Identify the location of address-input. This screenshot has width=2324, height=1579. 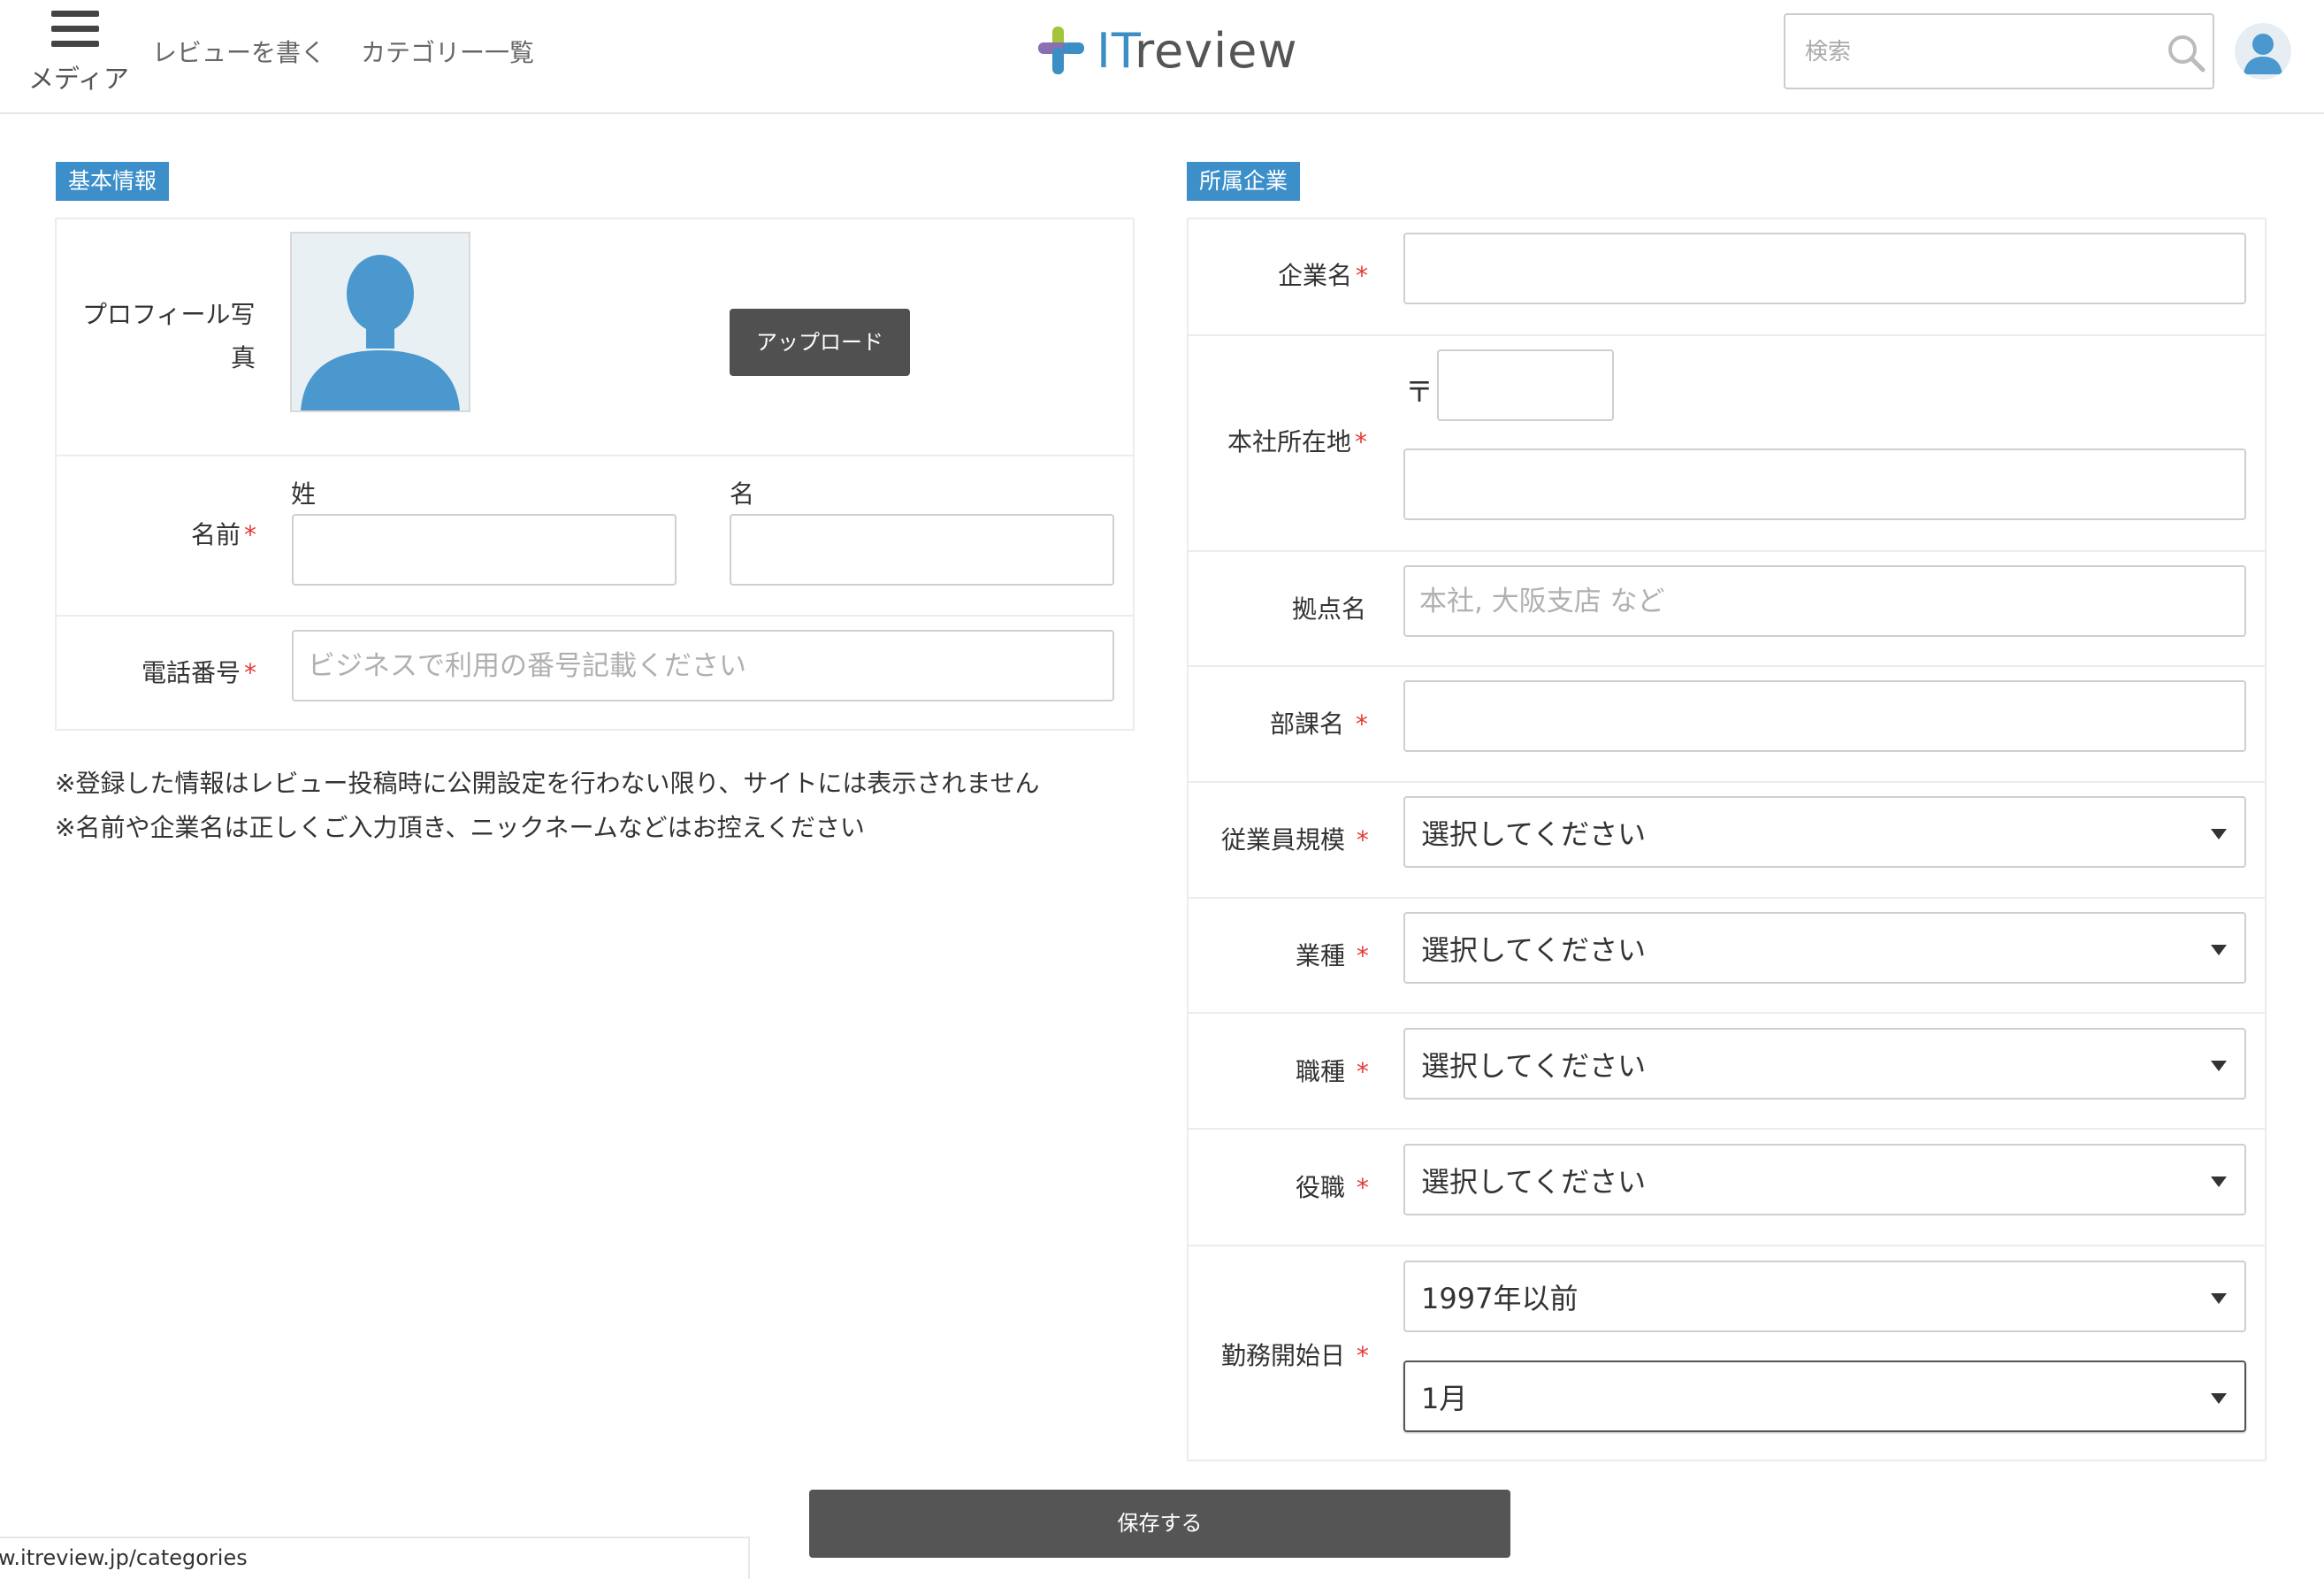
(1824, 484).